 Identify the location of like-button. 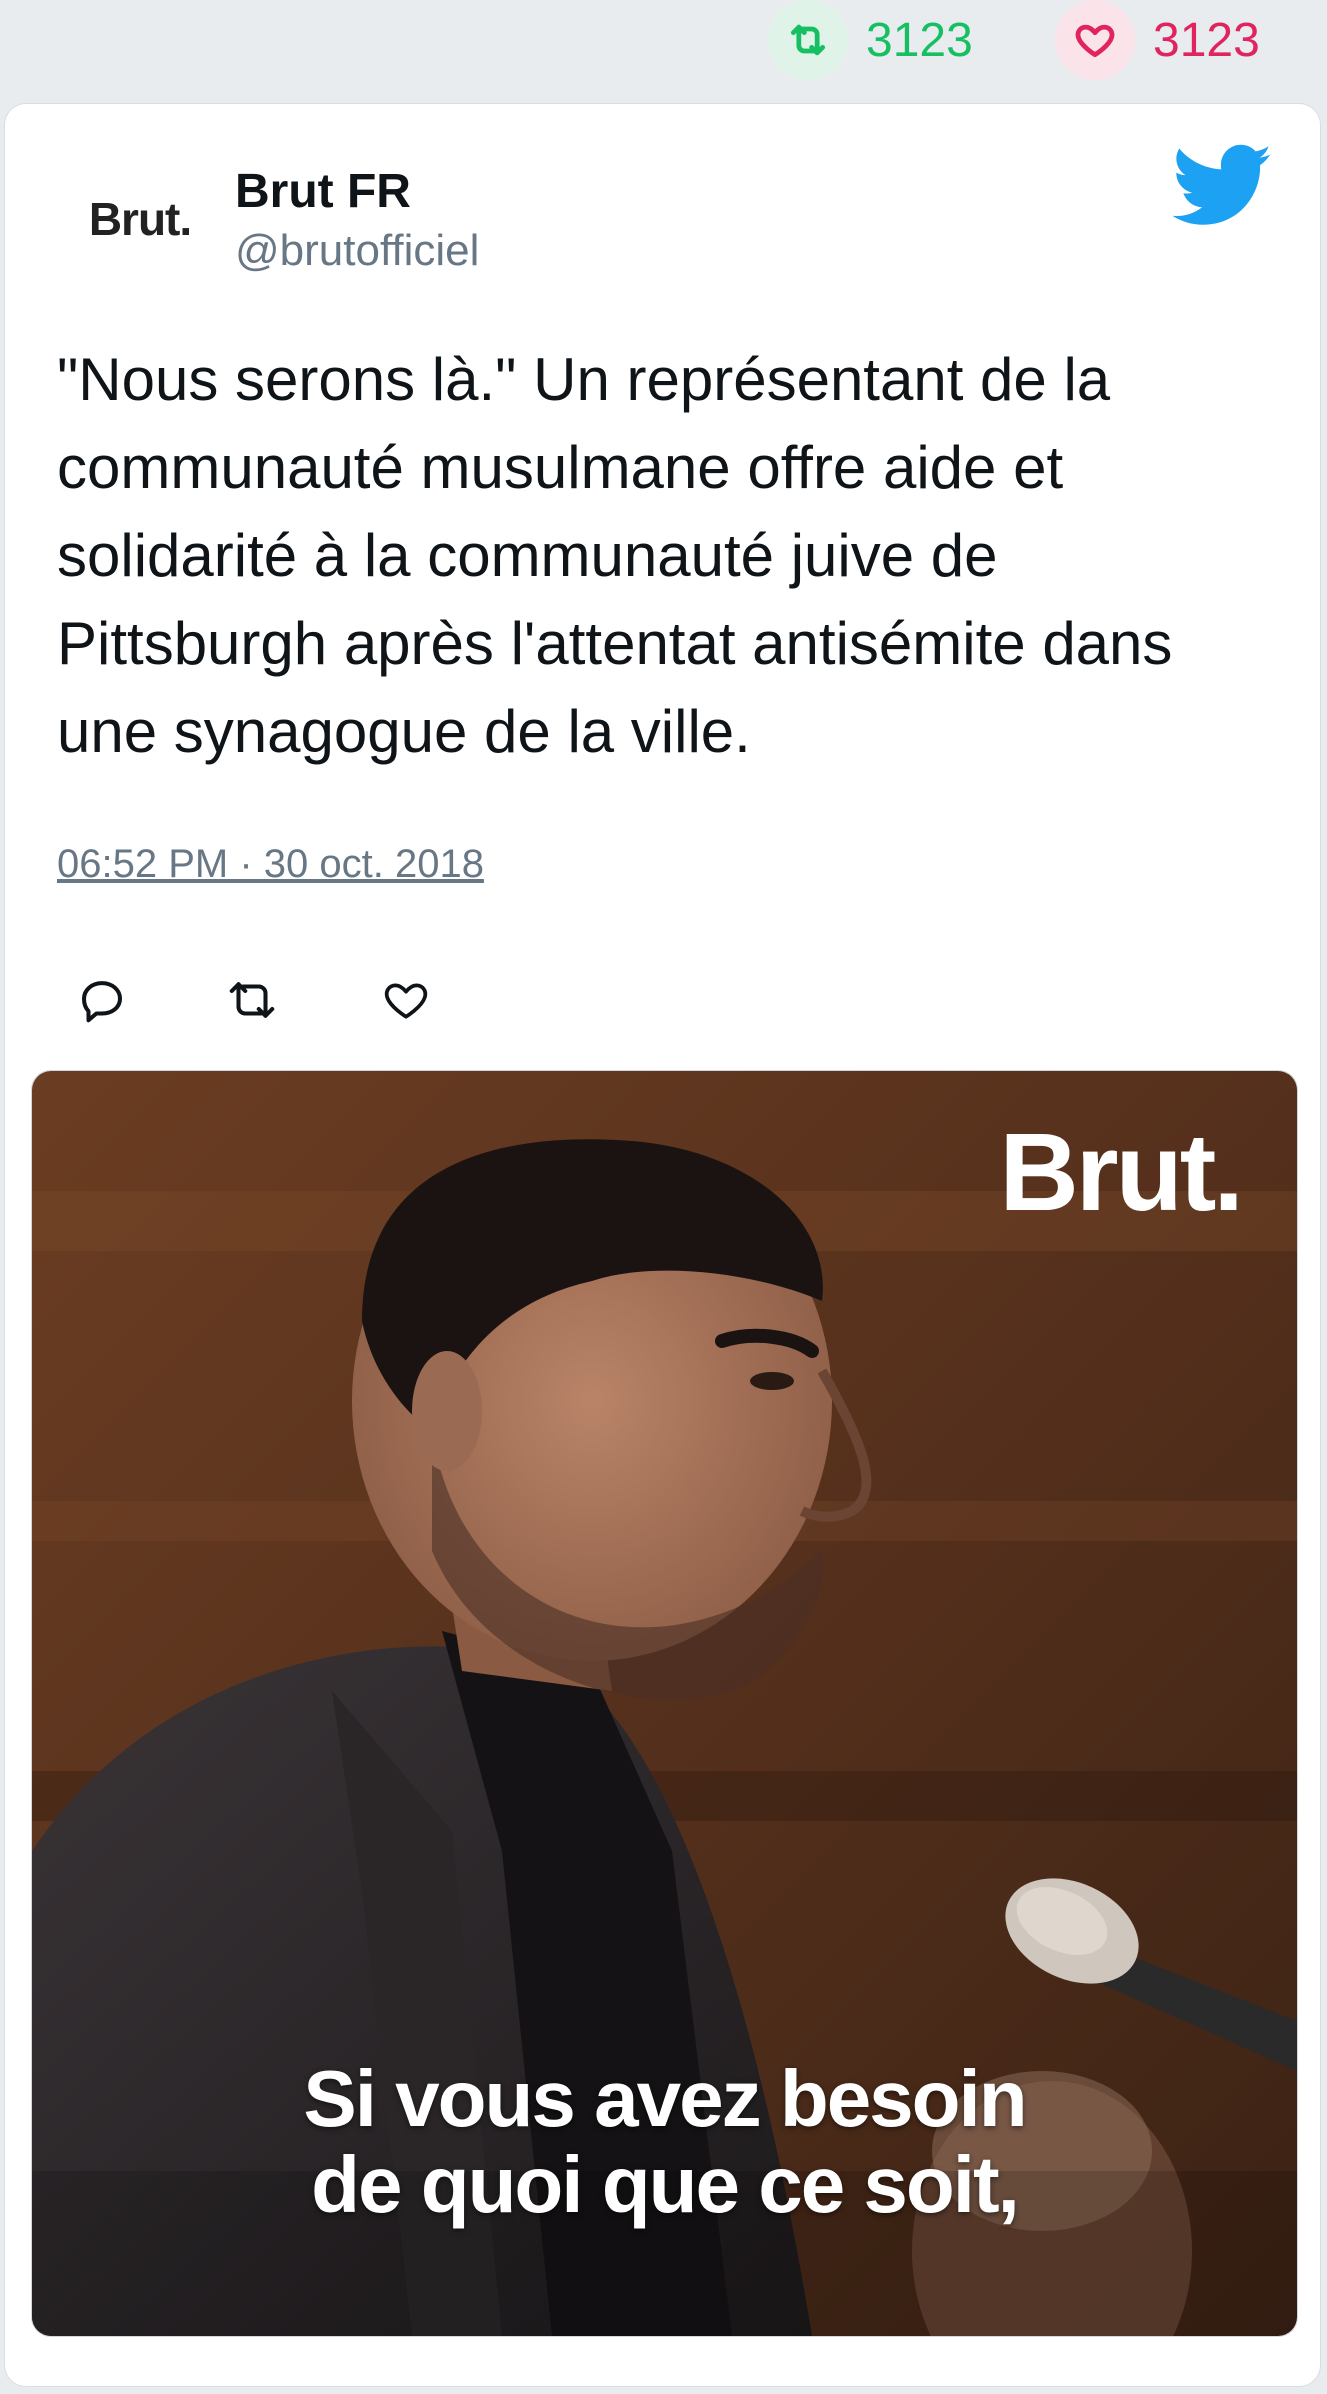
(406, 1002).